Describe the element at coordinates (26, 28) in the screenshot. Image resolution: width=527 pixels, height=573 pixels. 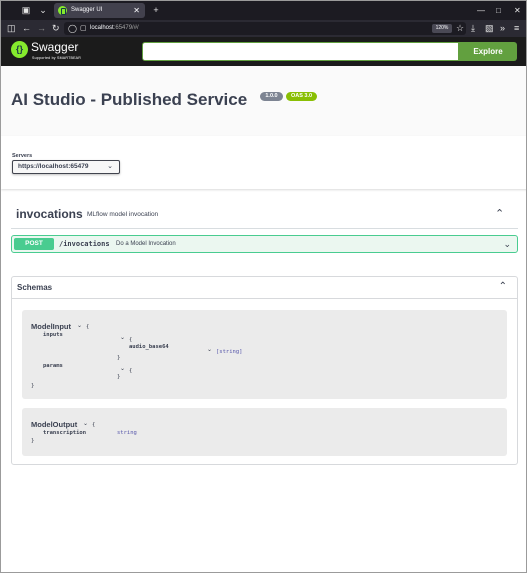
I see `back-icon: ←` at that location.